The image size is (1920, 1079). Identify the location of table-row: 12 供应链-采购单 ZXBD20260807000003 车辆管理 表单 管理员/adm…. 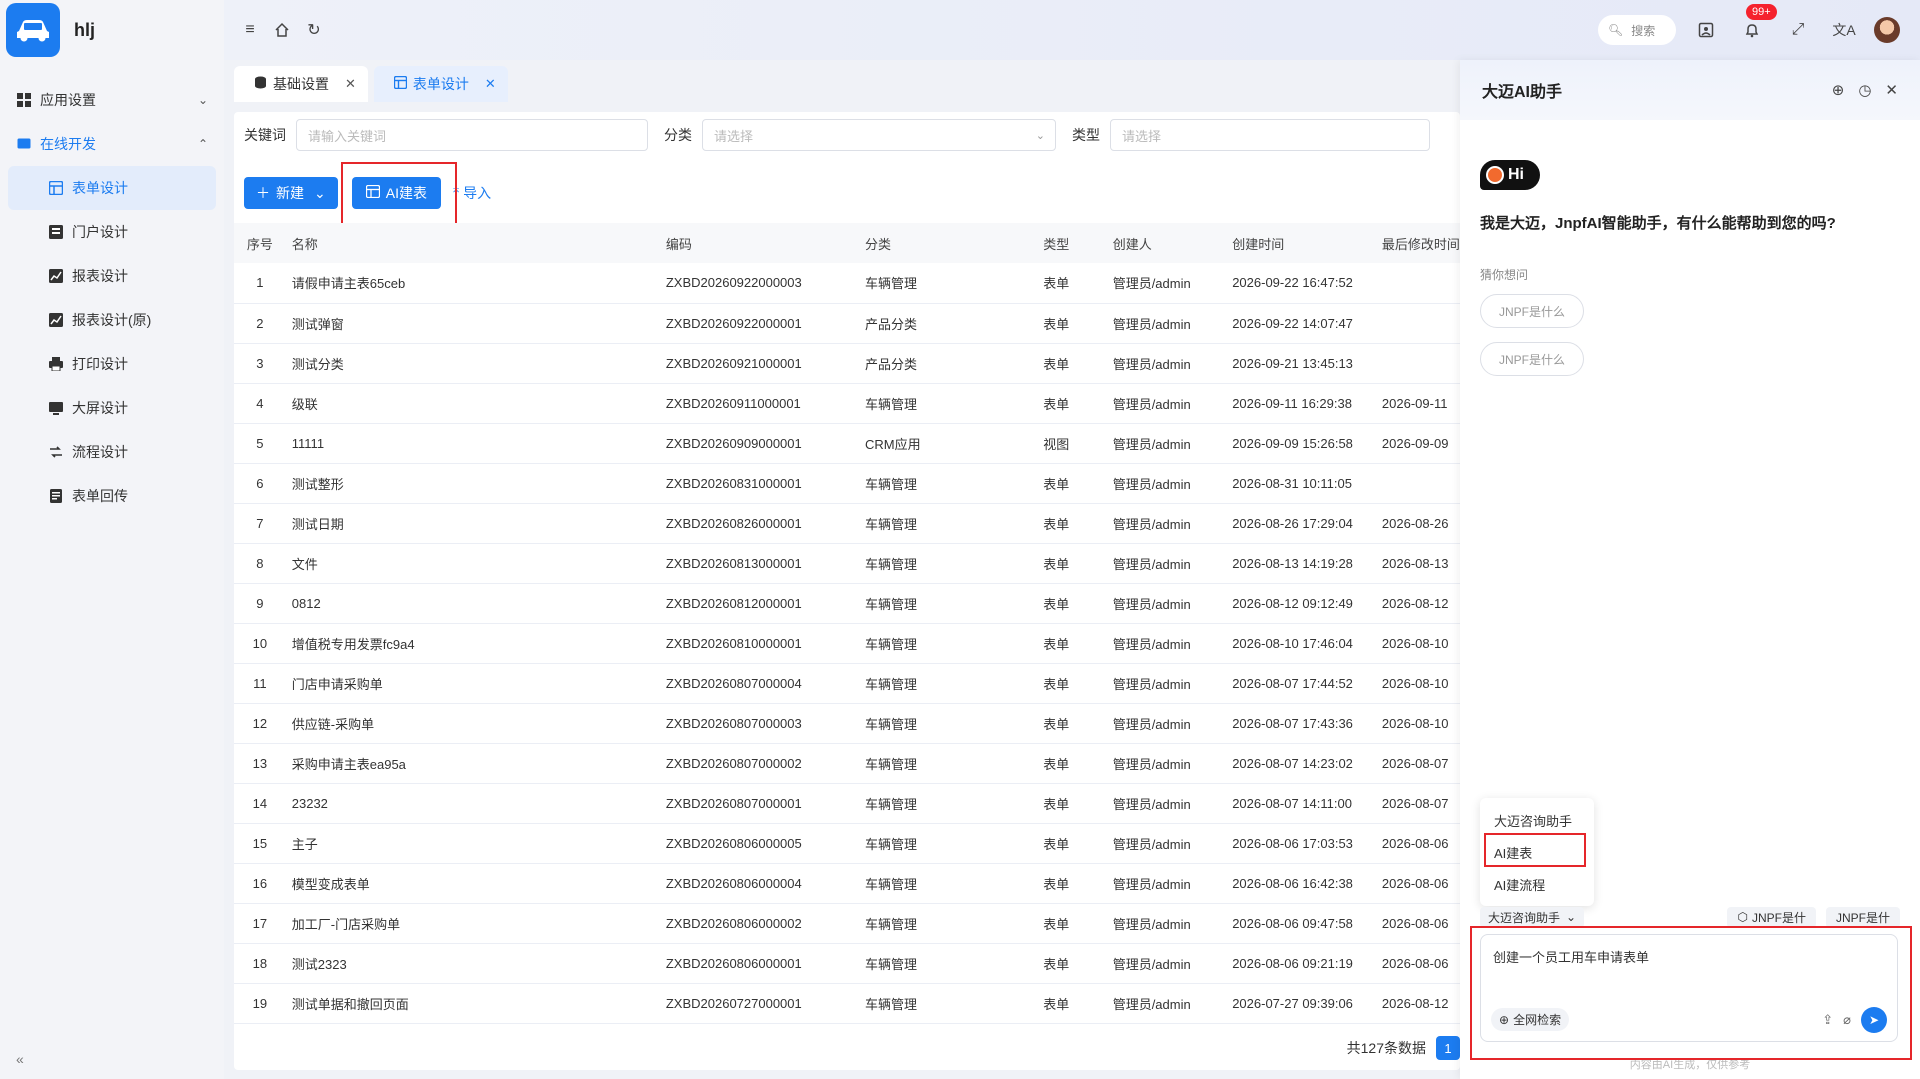
(847, 723).